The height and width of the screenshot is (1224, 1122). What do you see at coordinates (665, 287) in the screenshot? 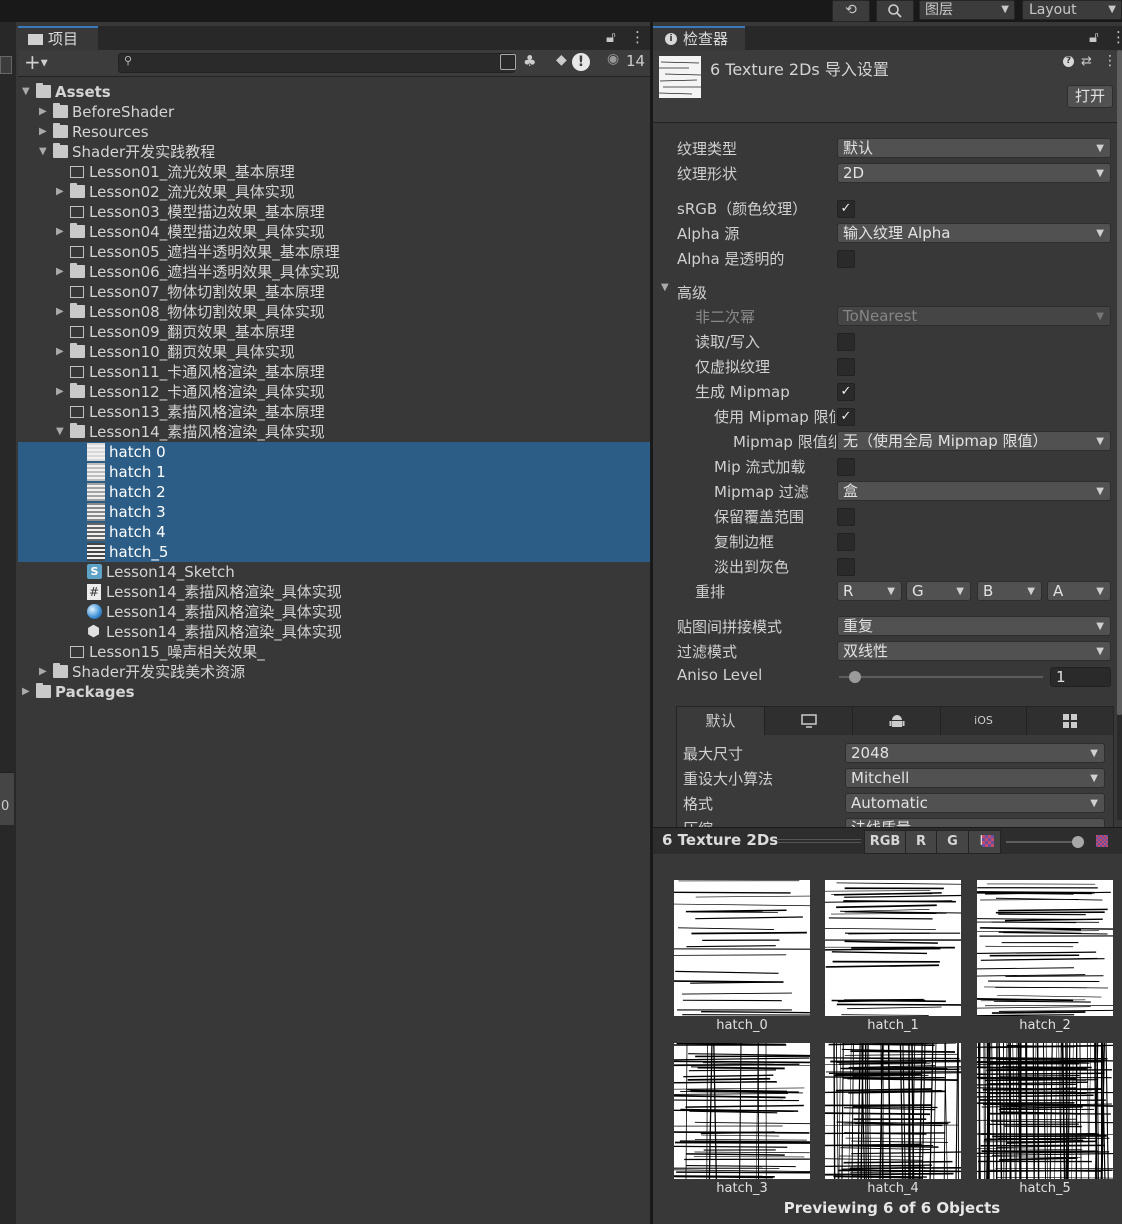
I see `foldout-arrow-icon: ▼` at bounding box center [665, 287].